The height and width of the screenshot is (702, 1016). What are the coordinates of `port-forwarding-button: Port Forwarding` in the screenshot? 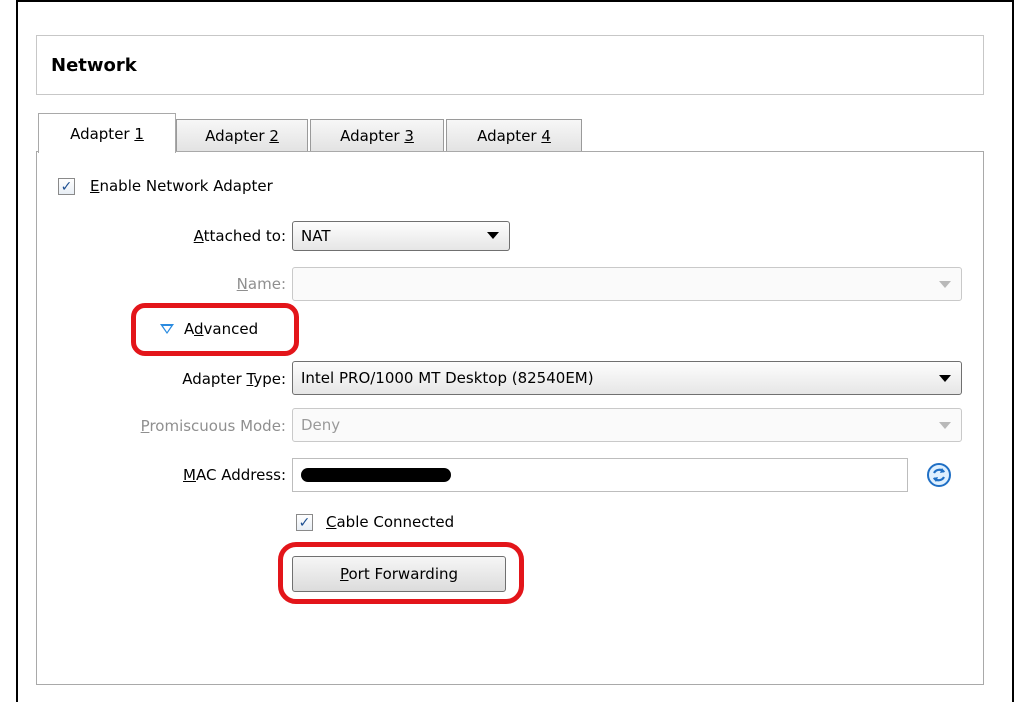 It's located at (399, 574).